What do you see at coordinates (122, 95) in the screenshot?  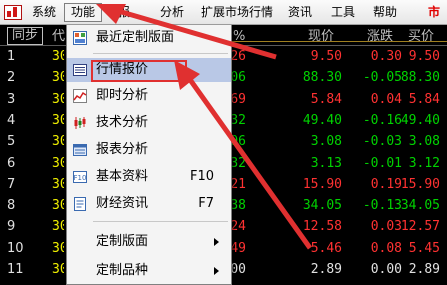 I see `menu-item-label: 即时分析` at bounding box center [122, 95].